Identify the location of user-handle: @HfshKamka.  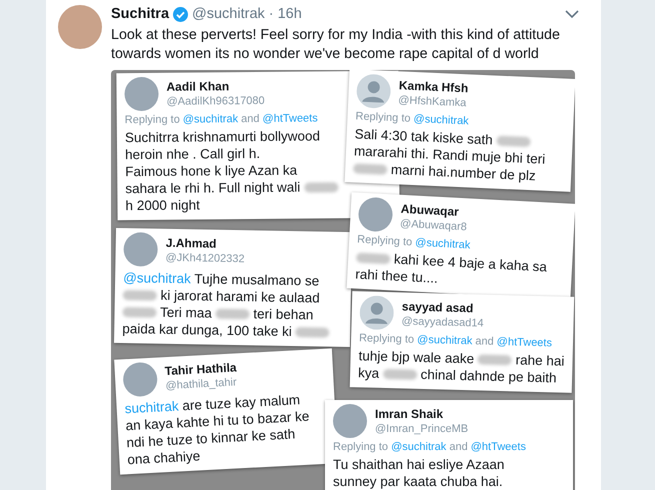
(433, 102).